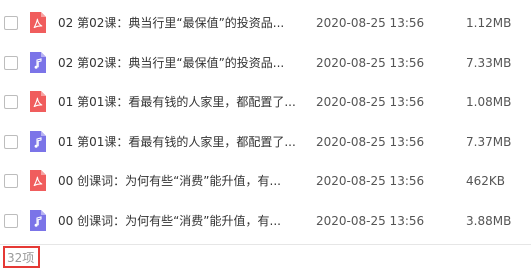 The height and width of the screenshot is (272, 531). What do you see at coordinates (489, 23) in the screenshot?
I see `file-size: 1.12MB` at bounding box center [489, 23].